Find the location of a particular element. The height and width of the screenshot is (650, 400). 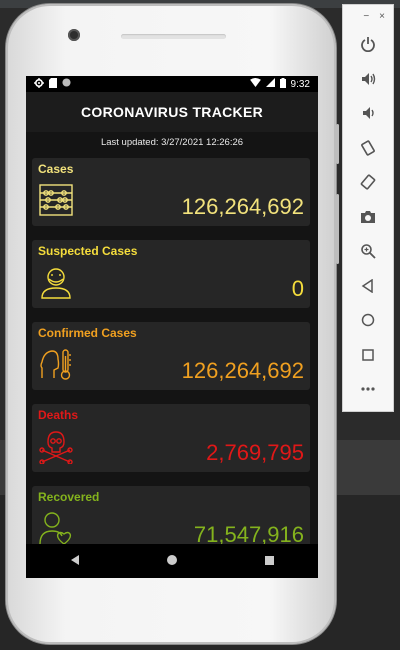

more-button is located at coordinates (368, 389).